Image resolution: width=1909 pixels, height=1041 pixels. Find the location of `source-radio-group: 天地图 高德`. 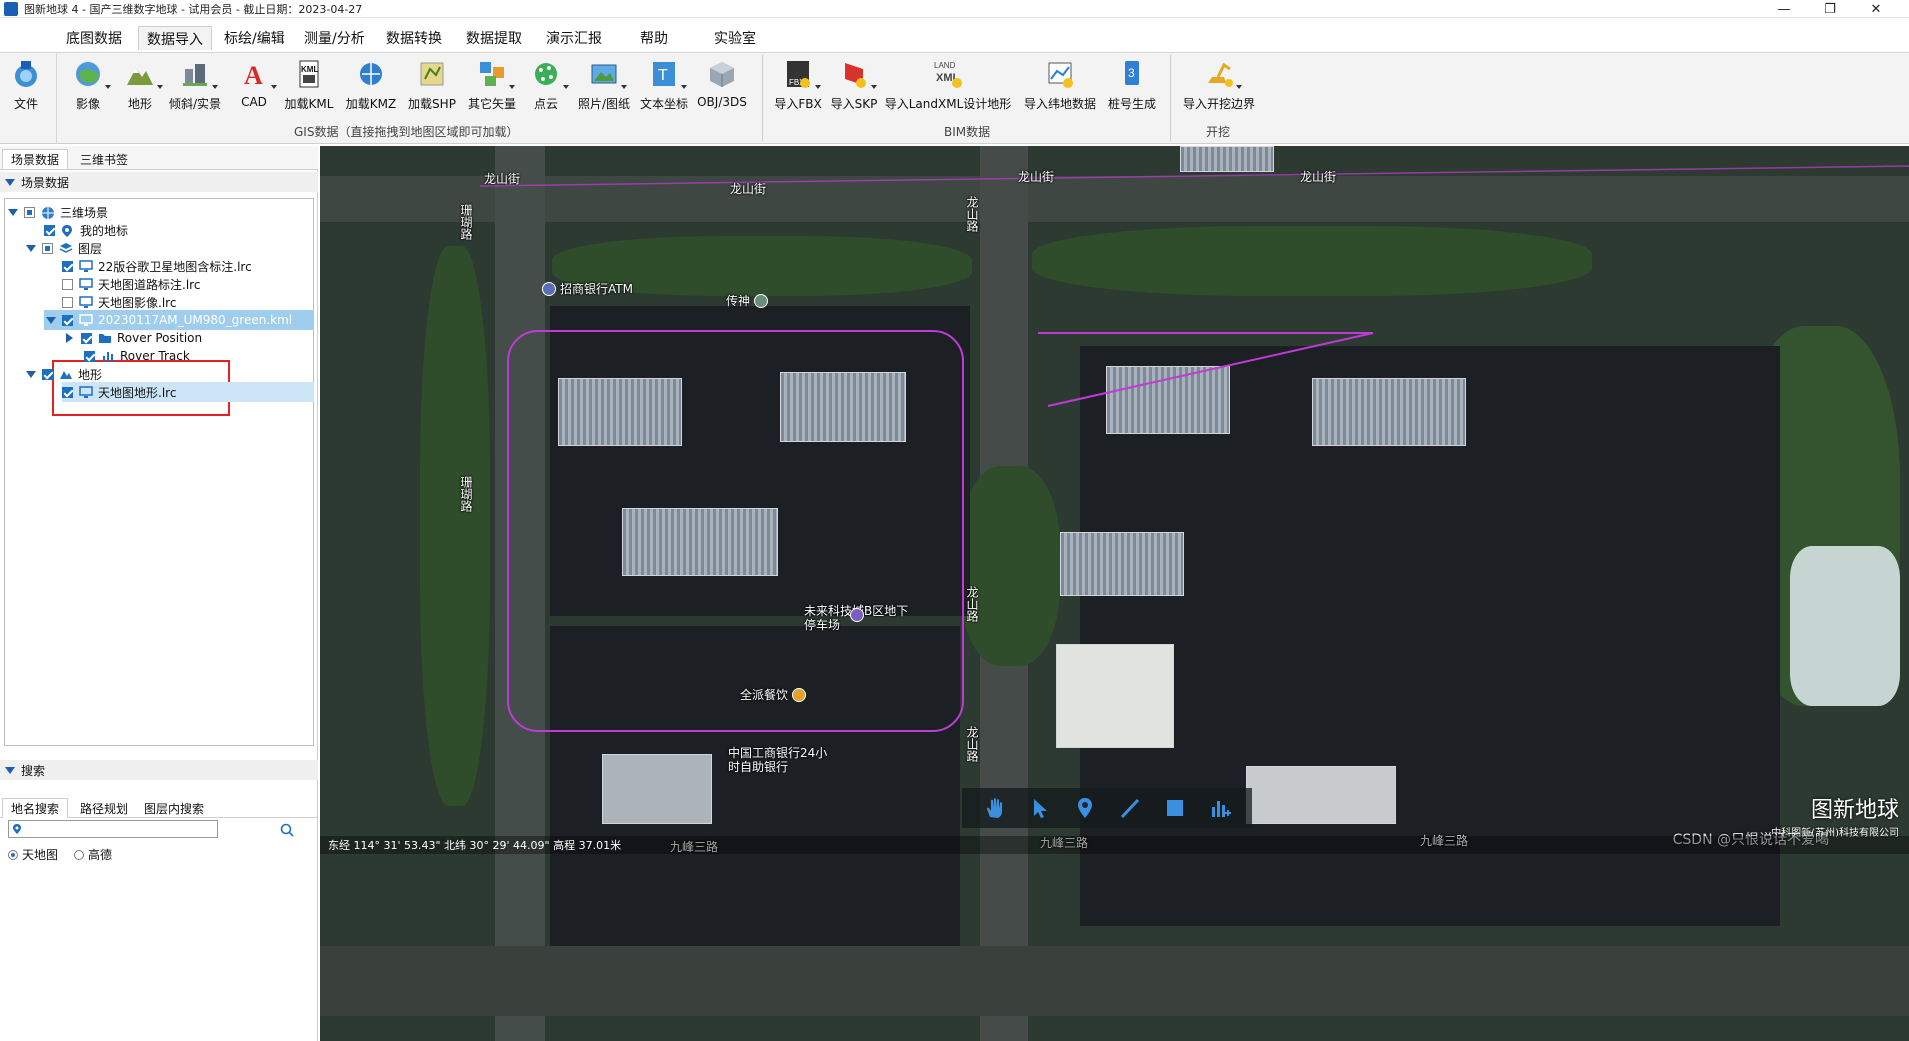

source-radio-group: 天地图 高德 is located at coordinates (60, 854).